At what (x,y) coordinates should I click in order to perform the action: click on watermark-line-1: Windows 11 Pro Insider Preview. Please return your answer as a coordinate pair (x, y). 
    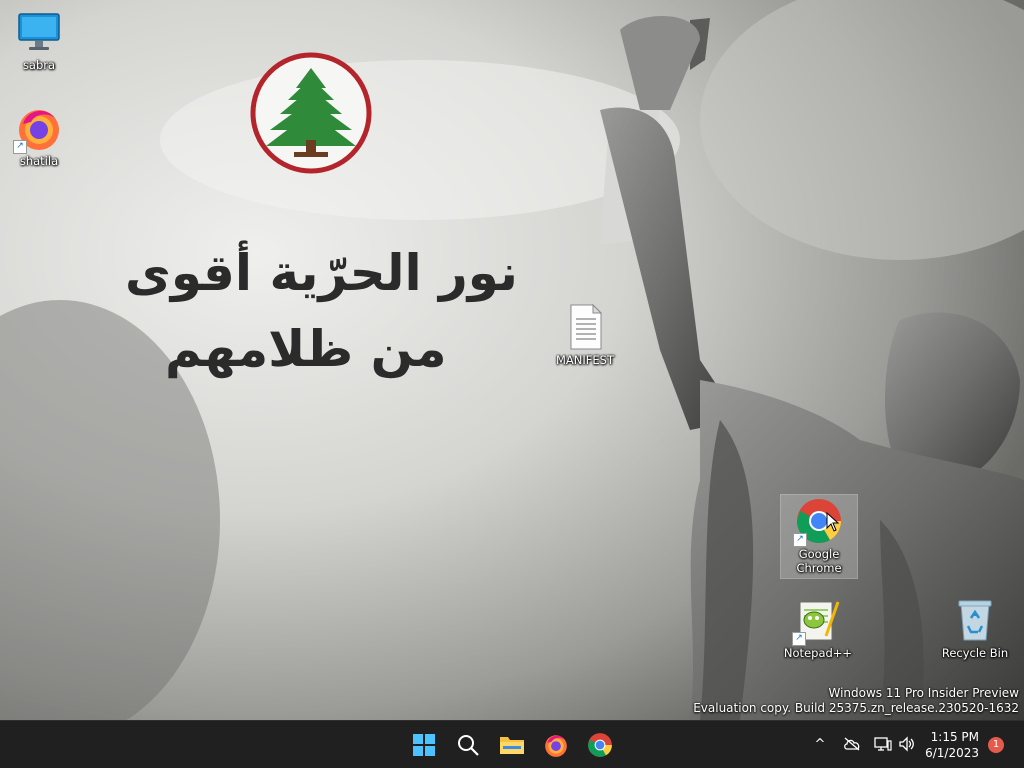
    Looking at the image, I should click on (923, 693).